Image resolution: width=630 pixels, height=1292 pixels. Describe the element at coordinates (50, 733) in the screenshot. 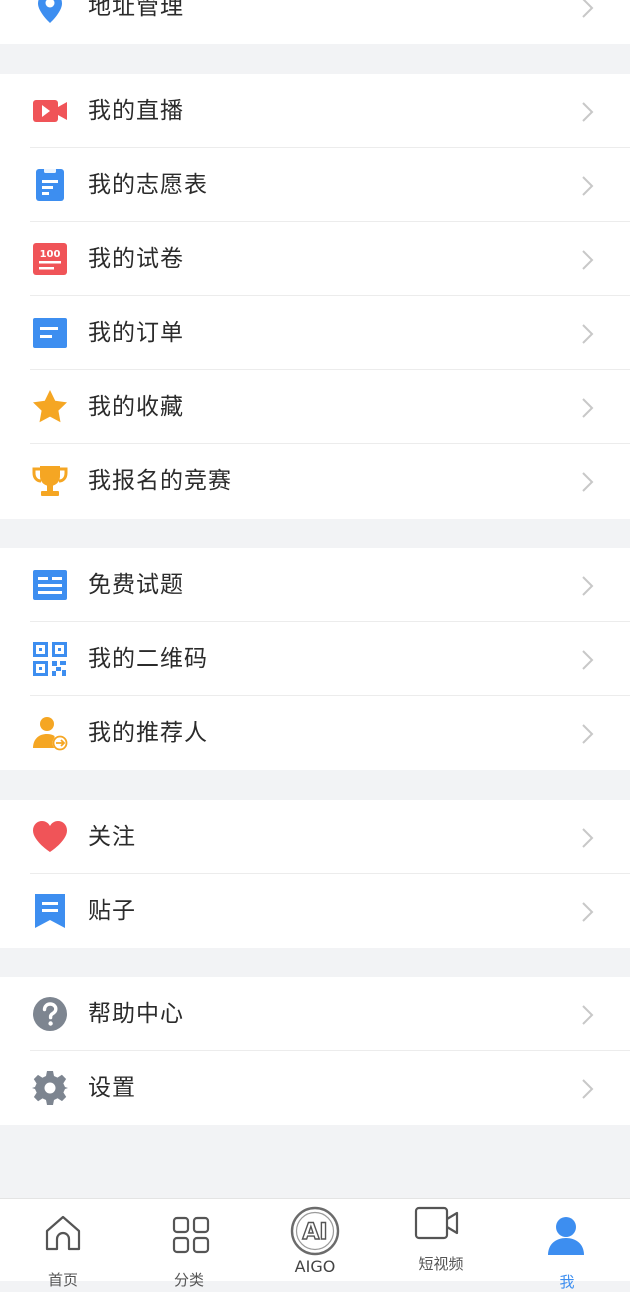

I see `user-share-icon` at that location.